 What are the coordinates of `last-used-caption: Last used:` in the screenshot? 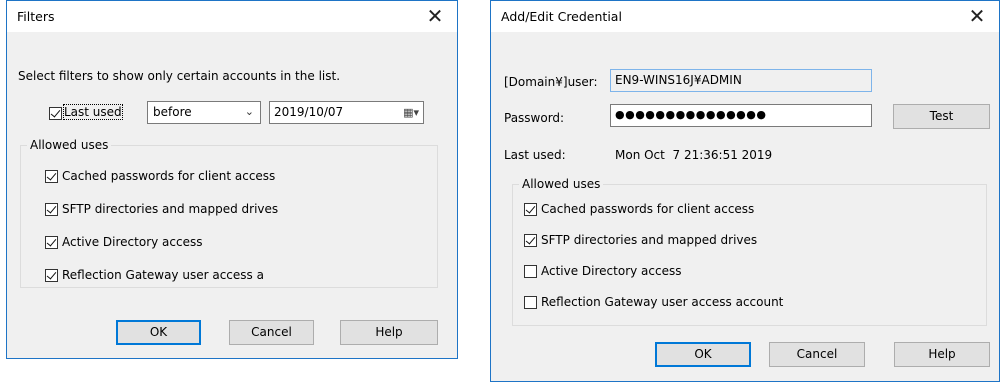 It's located at (535, 155).